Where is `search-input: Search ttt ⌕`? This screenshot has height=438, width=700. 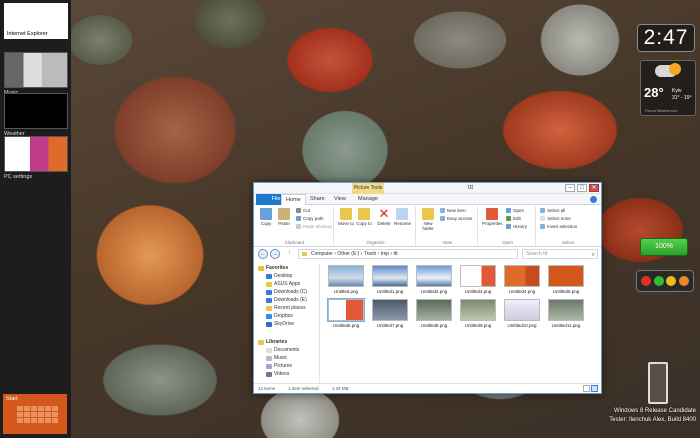 search-input: Search ttt ⌕ is located at coordinates (560, 254).